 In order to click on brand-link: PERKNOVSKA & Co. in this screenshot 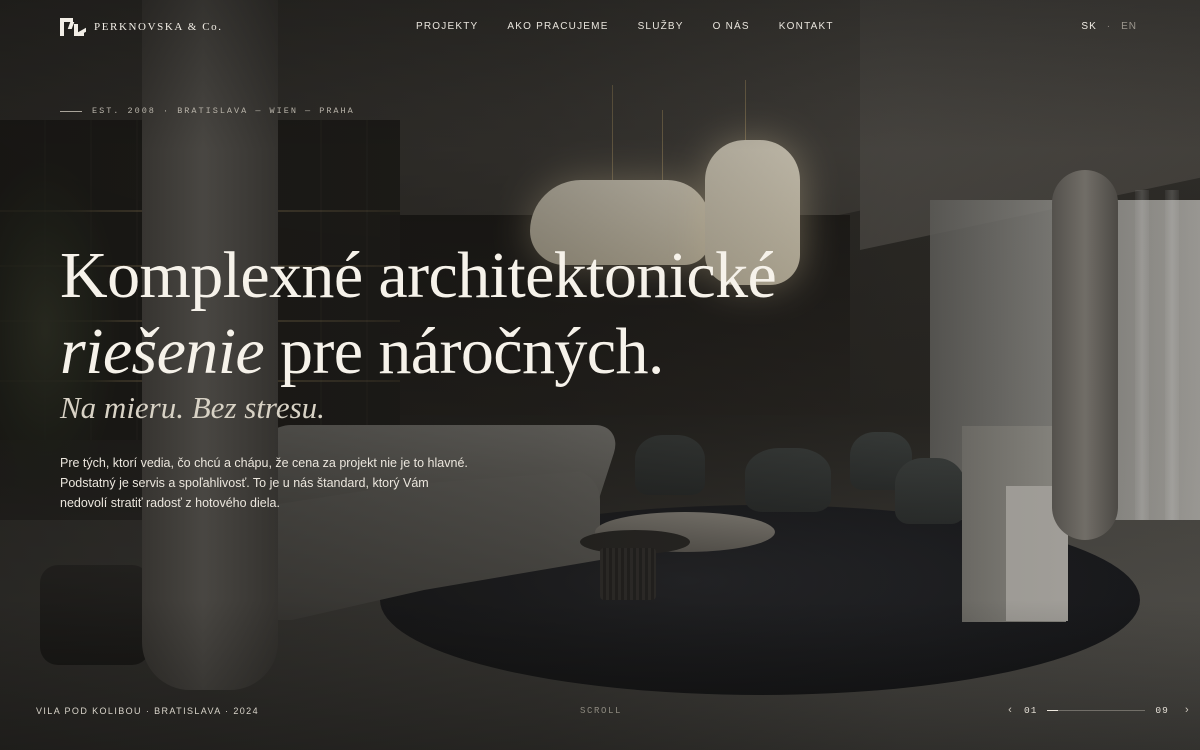, I will do `click(141, 27)`.